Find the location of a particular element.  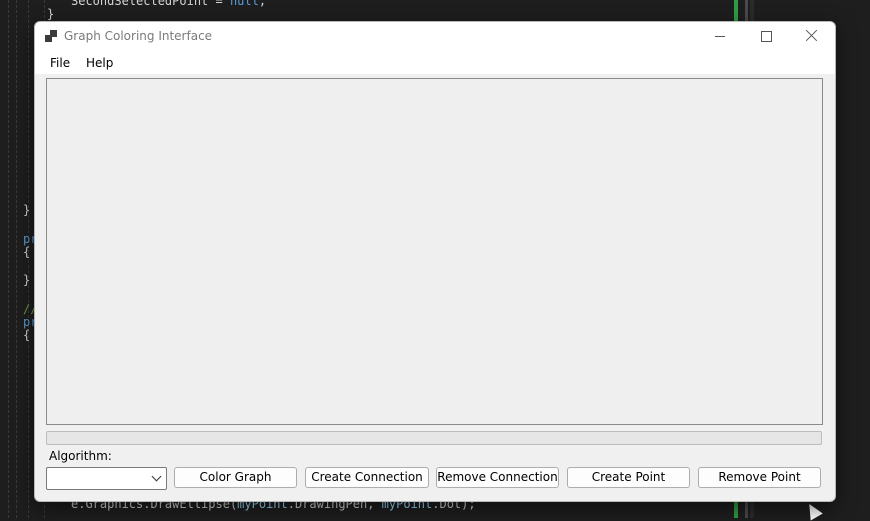

algorithm-select is located at coordinates (106, 478).